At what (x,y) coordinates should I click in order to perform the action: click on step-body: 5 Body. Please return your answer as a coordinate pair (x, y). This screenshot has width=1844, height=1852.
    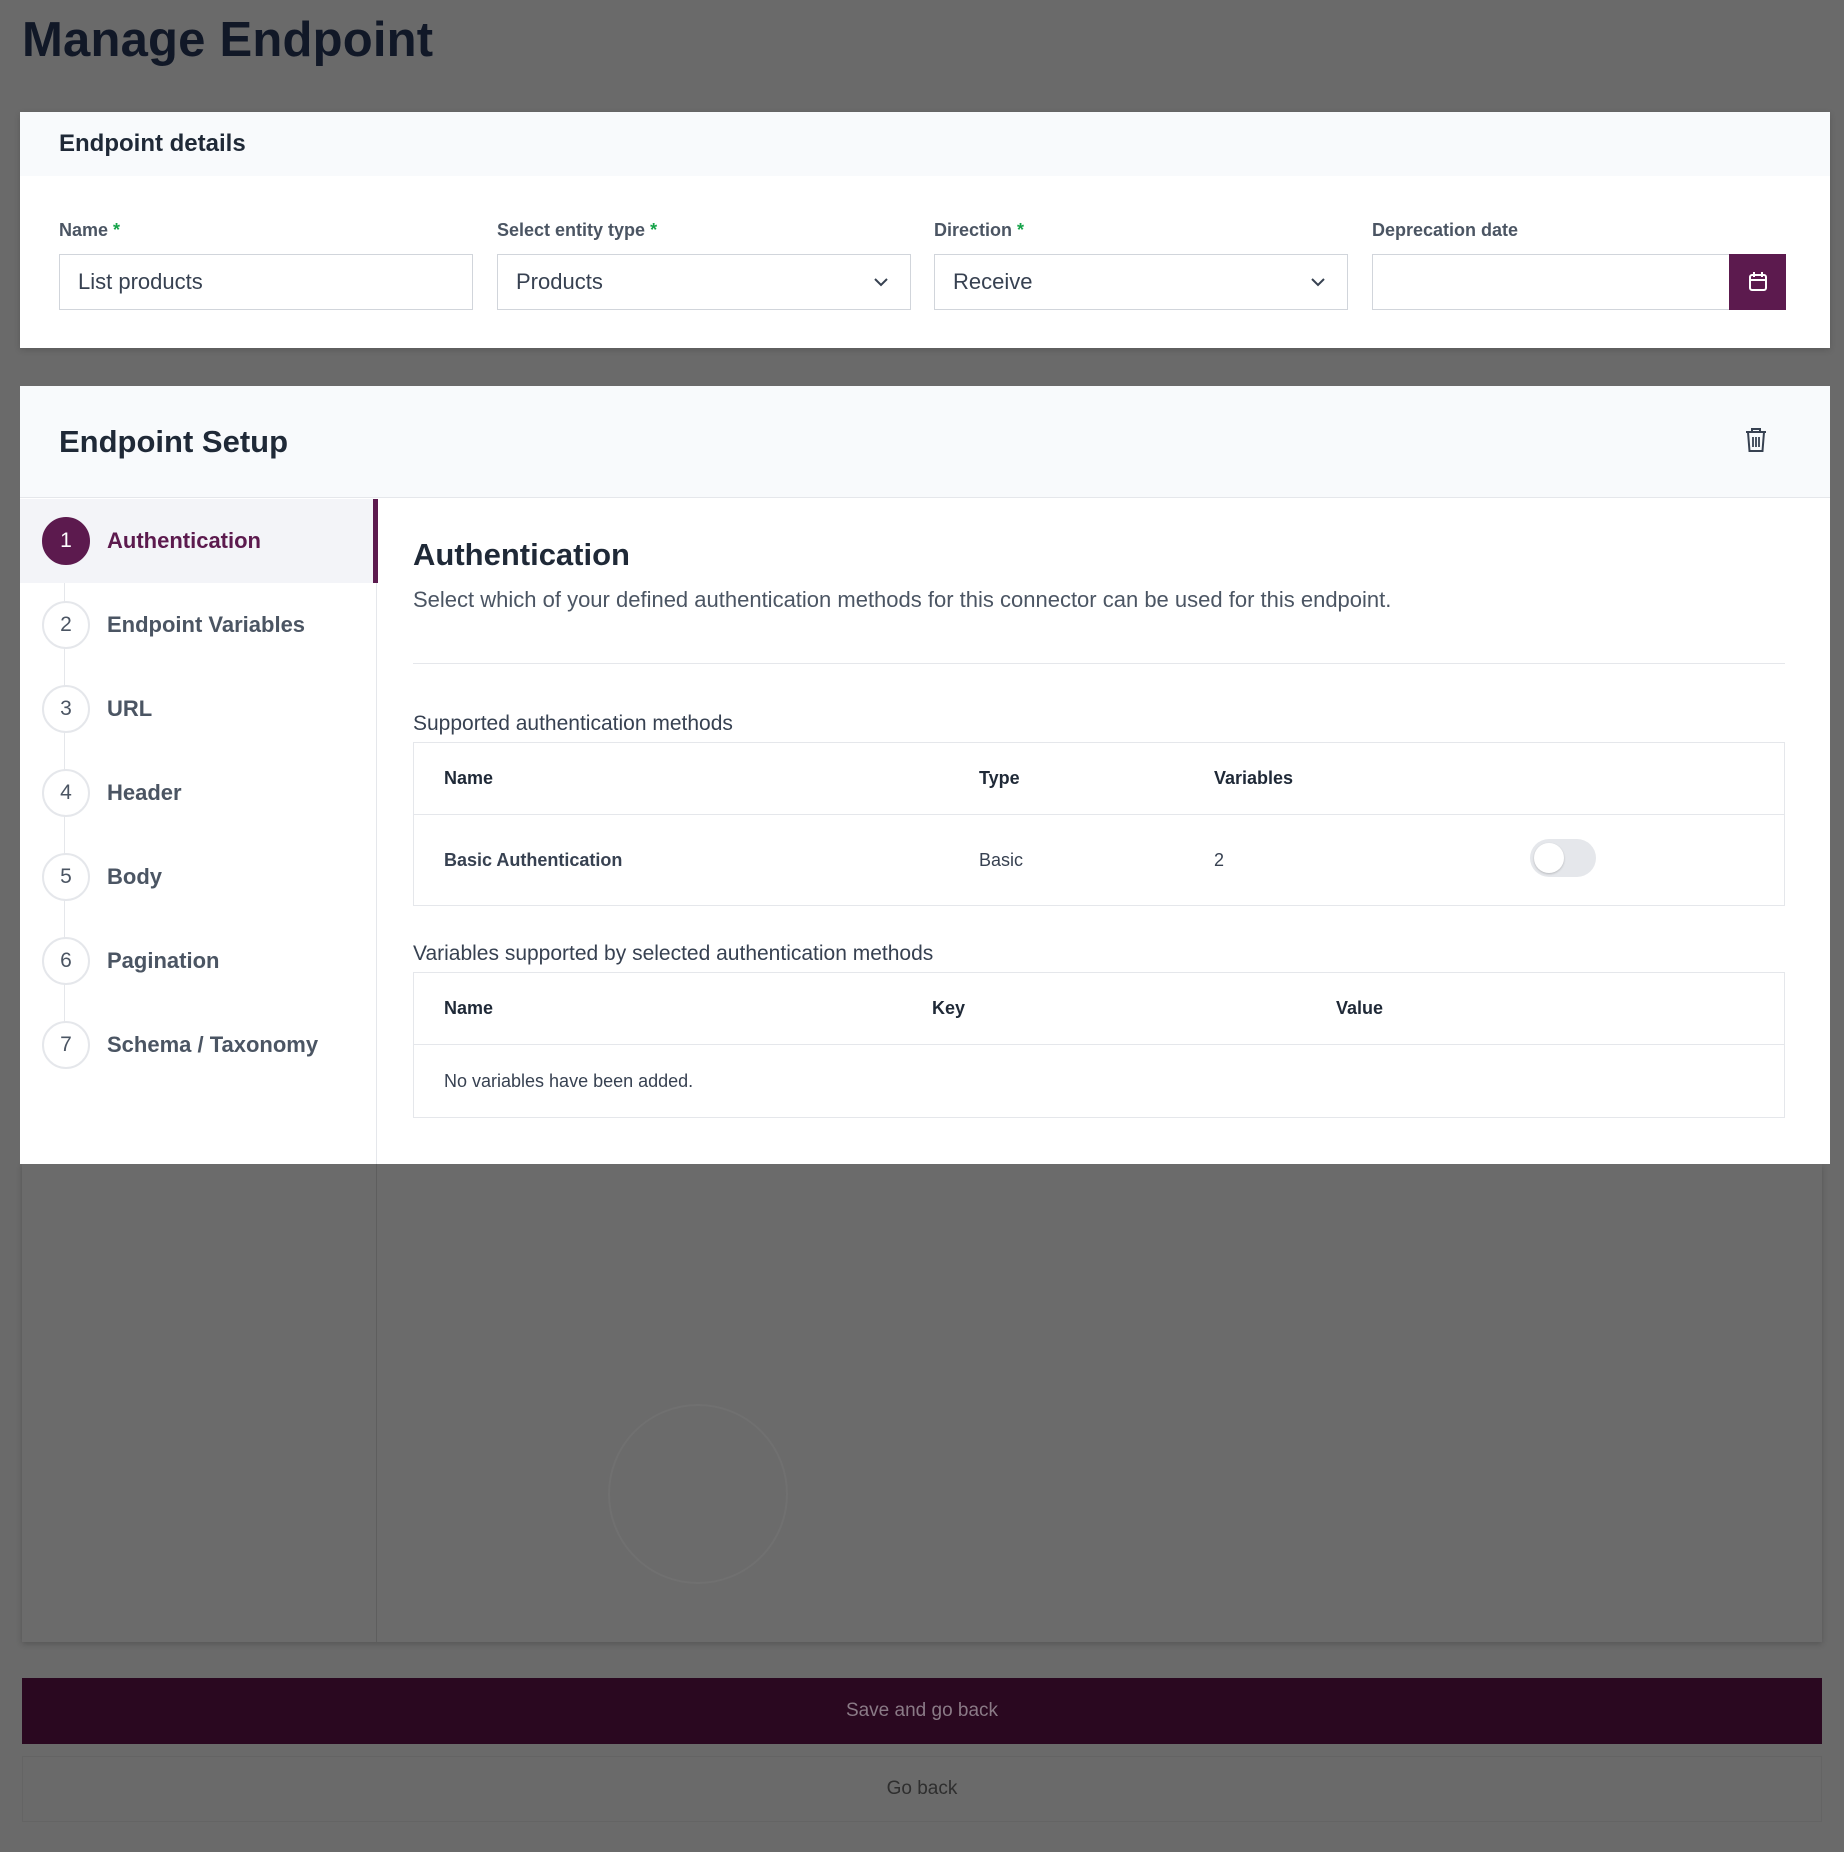
    Looking at the image, I should click on (198, 877).